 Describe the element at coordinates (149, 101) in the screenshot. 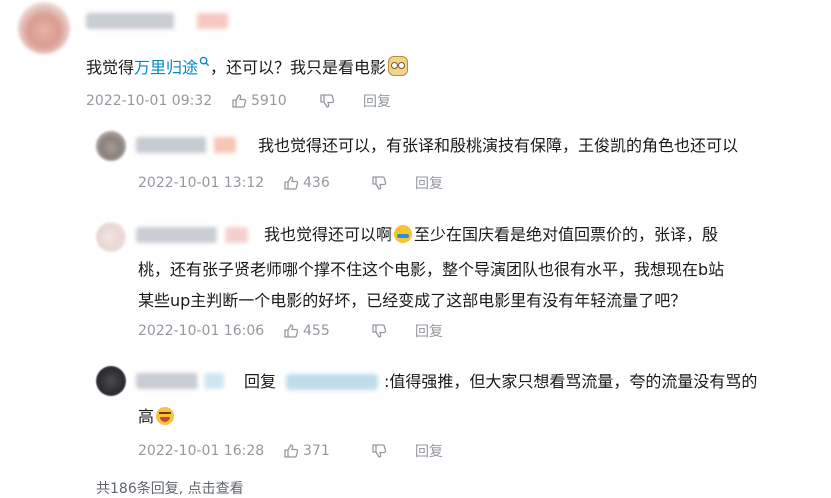

I see `timestamp: 2022-10-01 09:32` at that location.